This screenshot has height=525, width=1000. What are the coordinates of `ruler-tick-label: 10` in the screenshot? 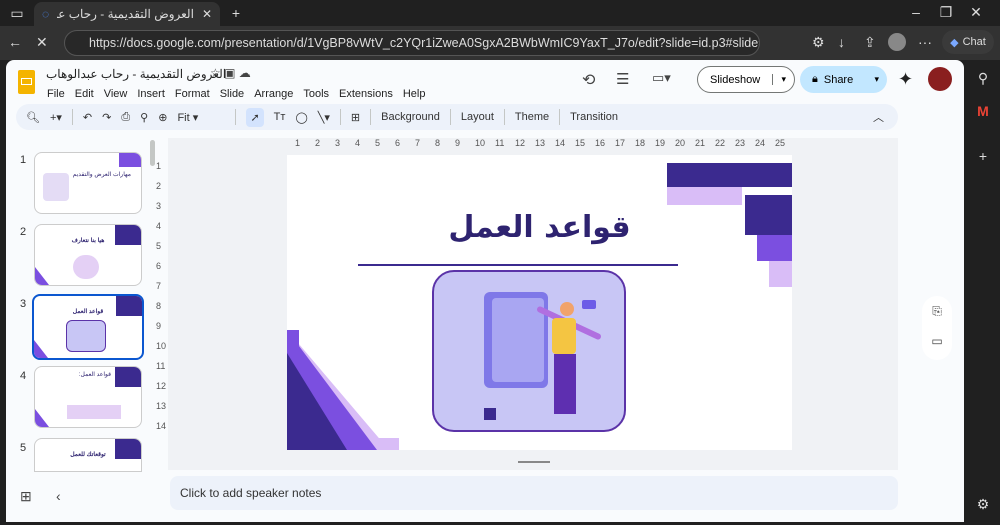 It's located at (480, 143).